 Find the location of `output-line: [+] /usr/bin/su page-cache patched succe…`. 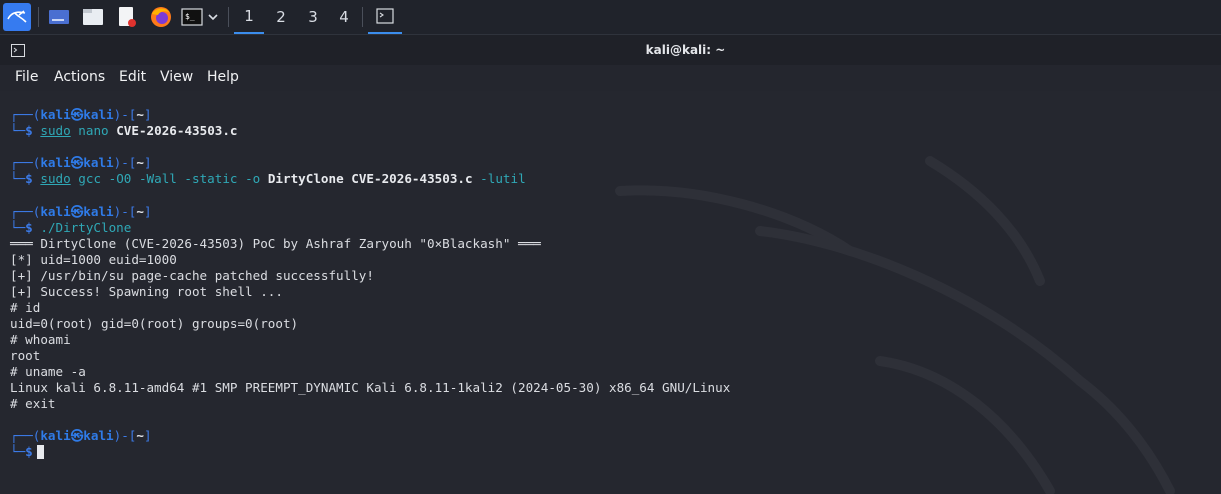

output-line: [+] /usr/bin/su page-cache patched succe… is located at coordinates (192, 275).